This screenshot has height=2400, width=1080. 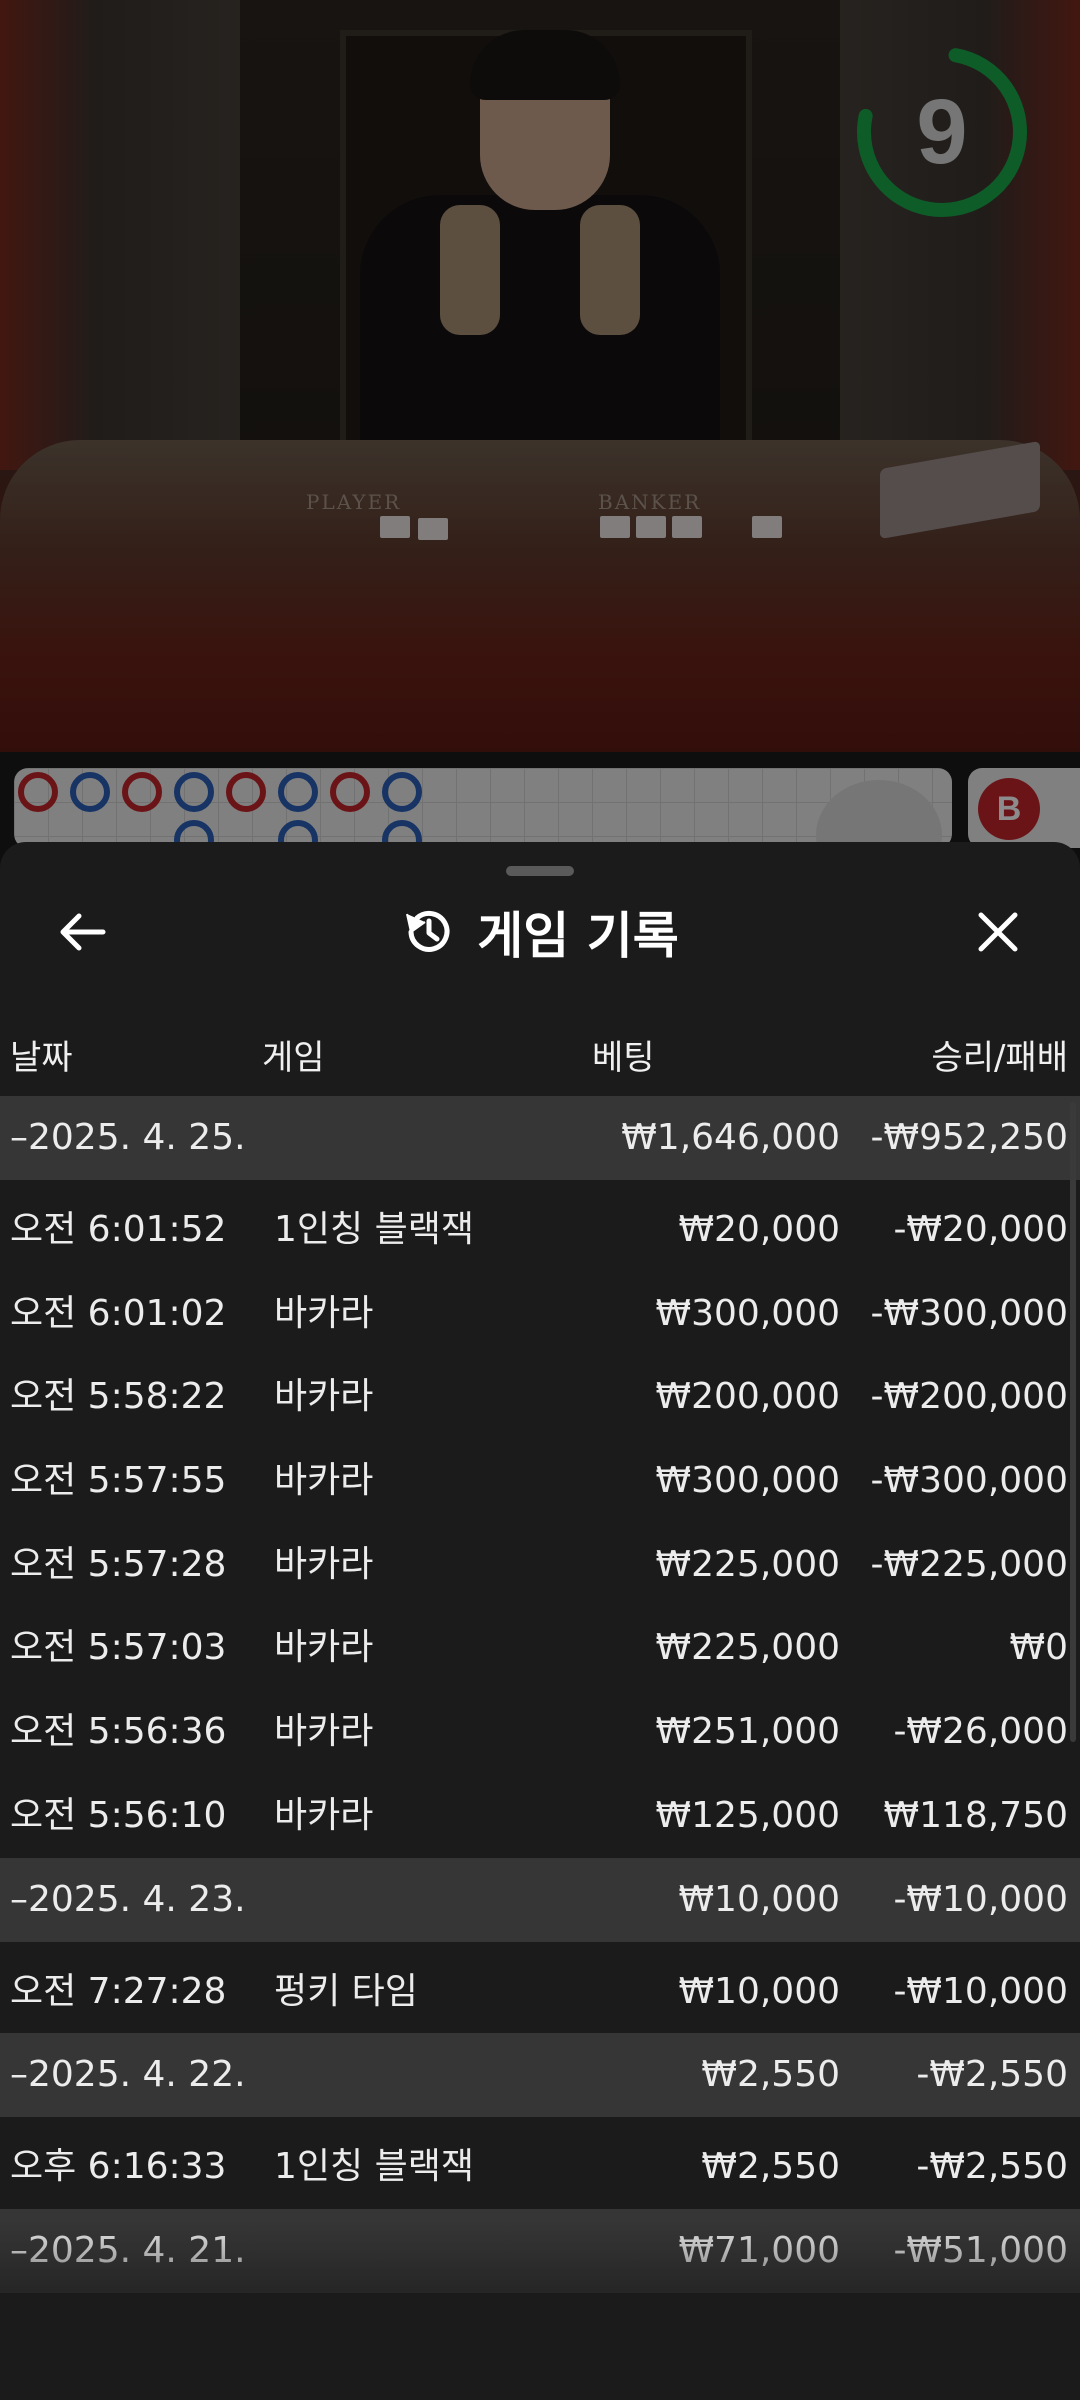 What do you see at coordinates (540, 1138) in the screenshot?
I see `date-group-row: –2025. 4. 25. ₩1,646,000 -₩952,250` at bounding box center [540, 1138].